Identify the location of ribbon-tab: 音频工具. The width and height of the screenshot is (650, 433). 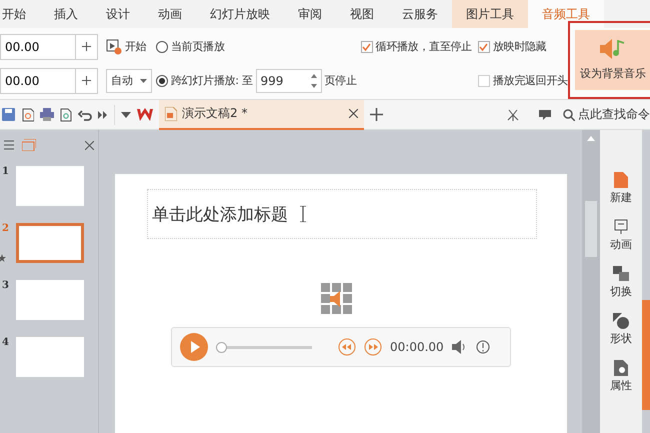
(566, 14).